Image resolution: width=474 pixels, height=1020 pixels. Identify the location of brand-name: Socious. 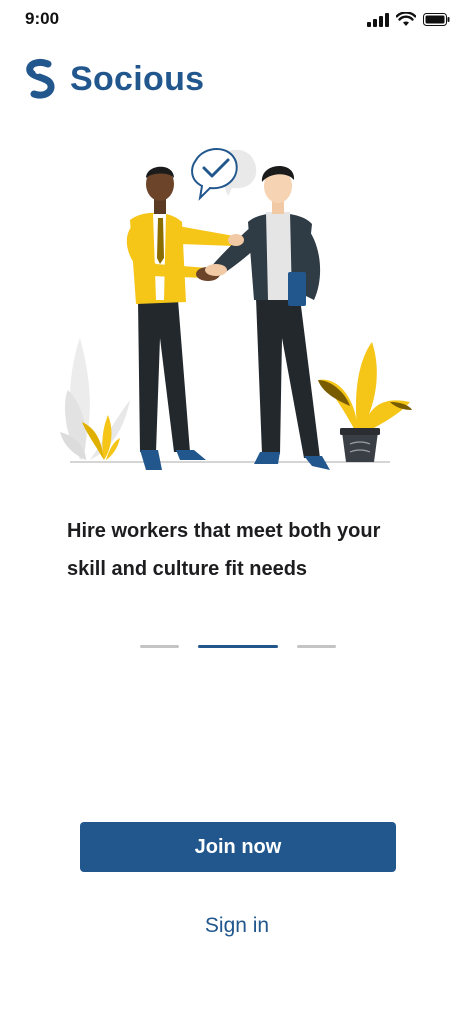
(137, 78).